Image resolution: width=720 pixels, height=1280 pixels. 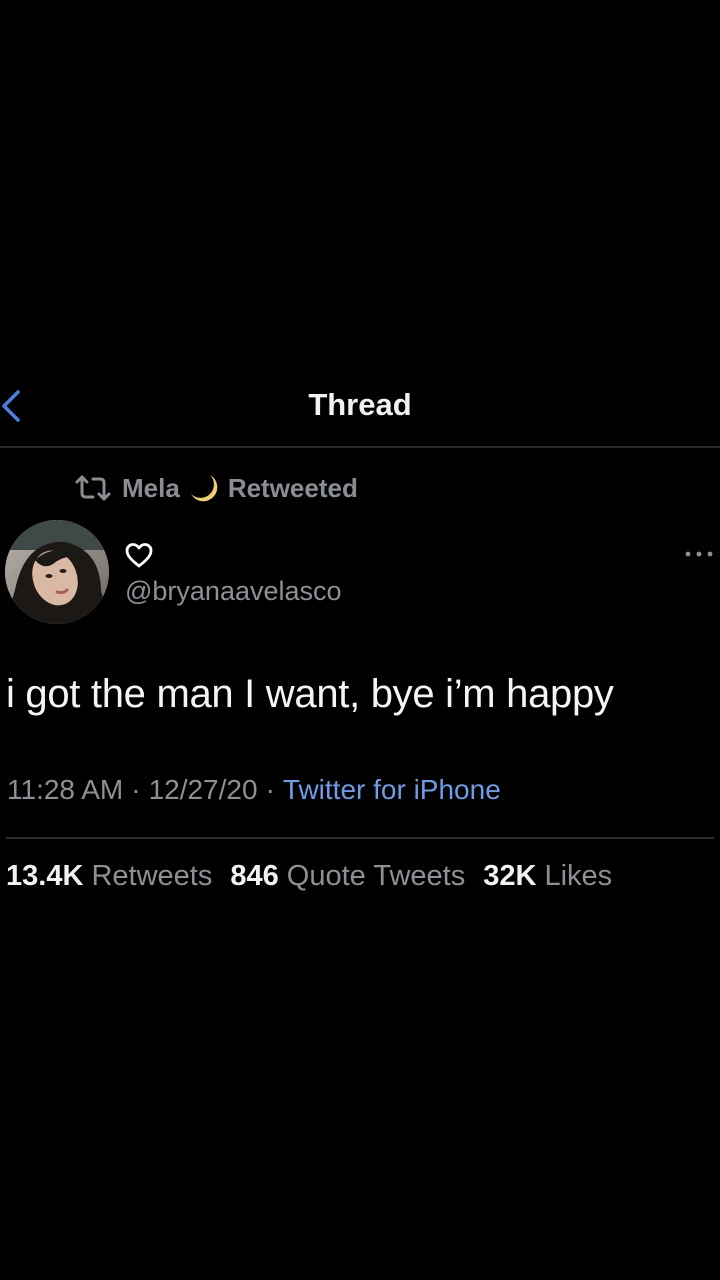 I want to click on page-title: Thread, so click(x=360, y=404).